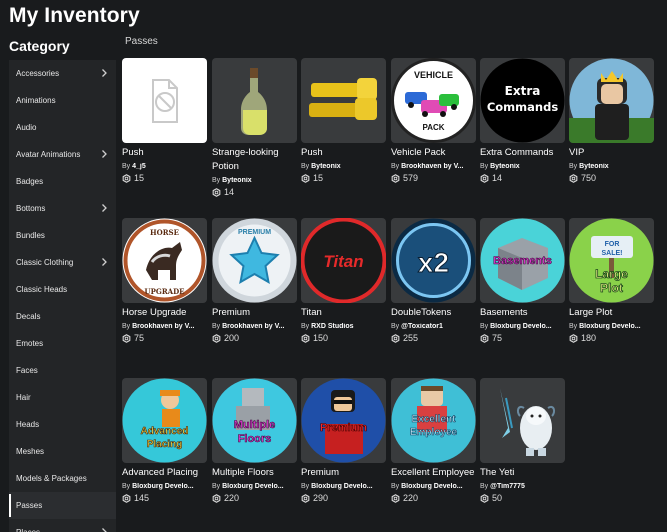  What do you see at coordinates (611, 260) in the screenshot?
I see `item-thumbnail: FOR SALE! Large Plot` at bounding box center [611, 260].